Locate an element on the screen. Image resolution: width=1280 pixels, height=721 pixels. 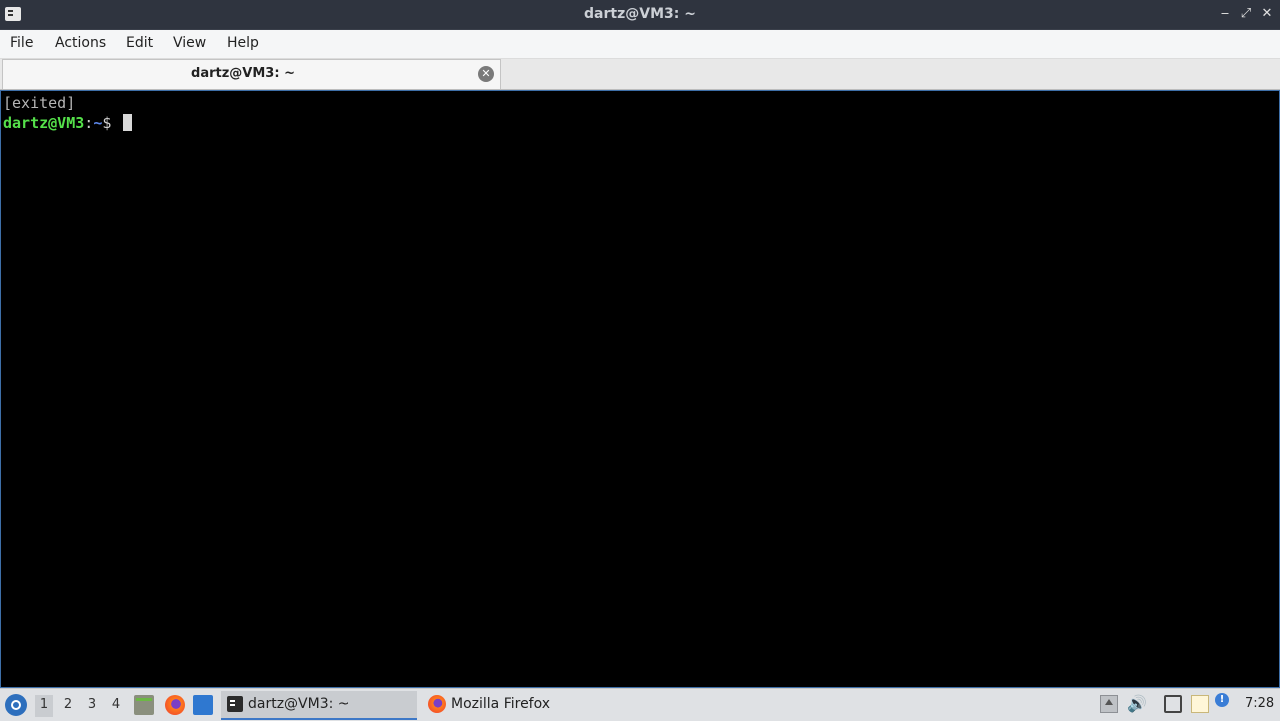
terminal-icon is located at coordinates (235, 704).